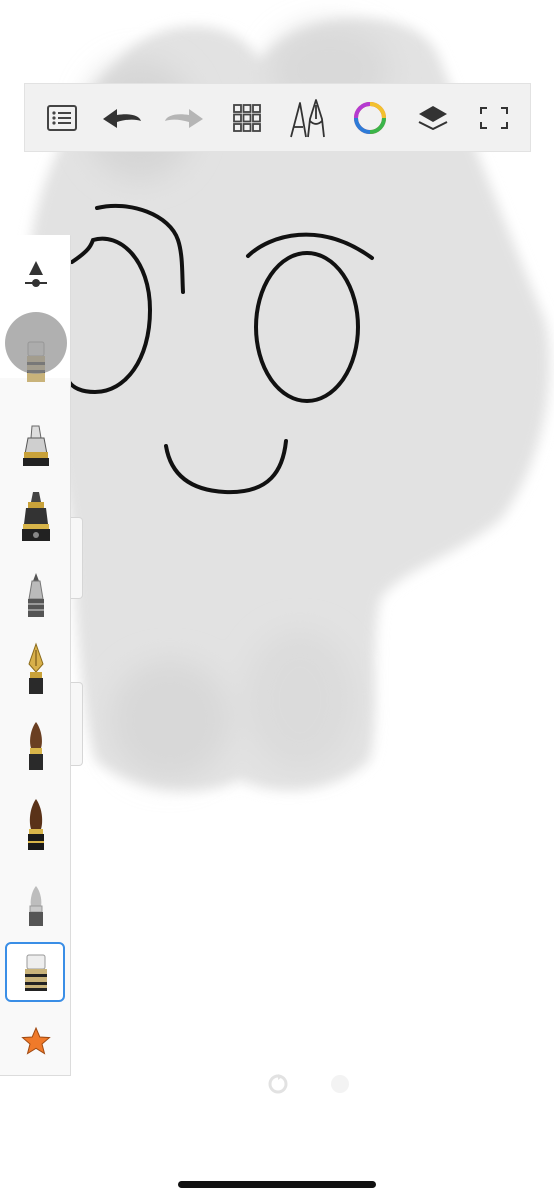  I want to click on color-wheel-icon, so click(370, 118).